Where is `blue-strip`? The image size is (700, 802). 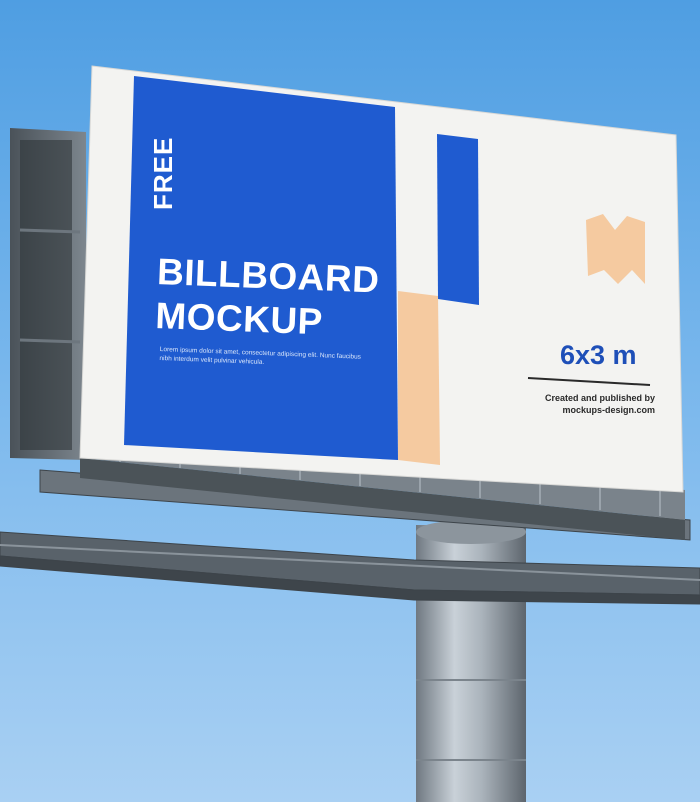
blue-strip is located at coordinates (458, 219).